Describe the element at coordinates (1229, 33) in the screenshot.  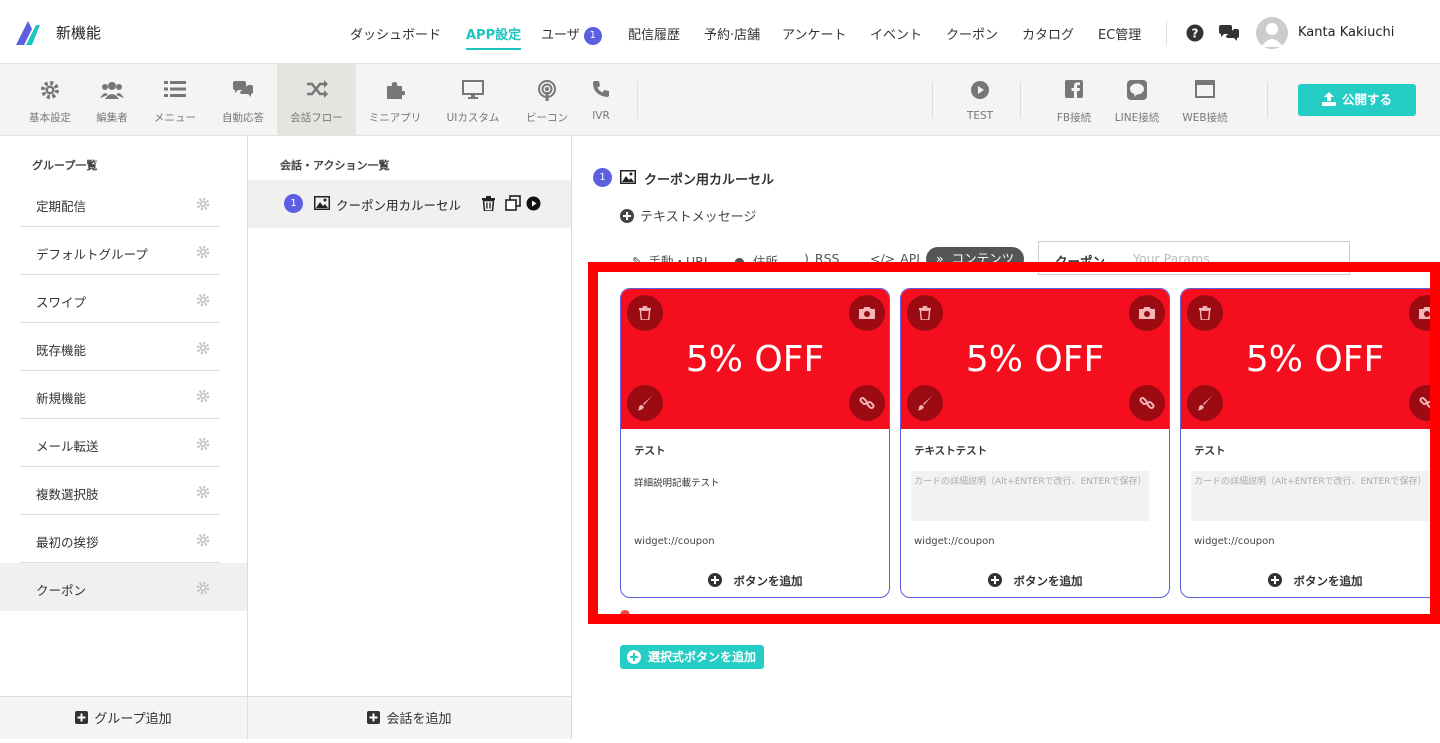
I see `chat-icon` at that location.